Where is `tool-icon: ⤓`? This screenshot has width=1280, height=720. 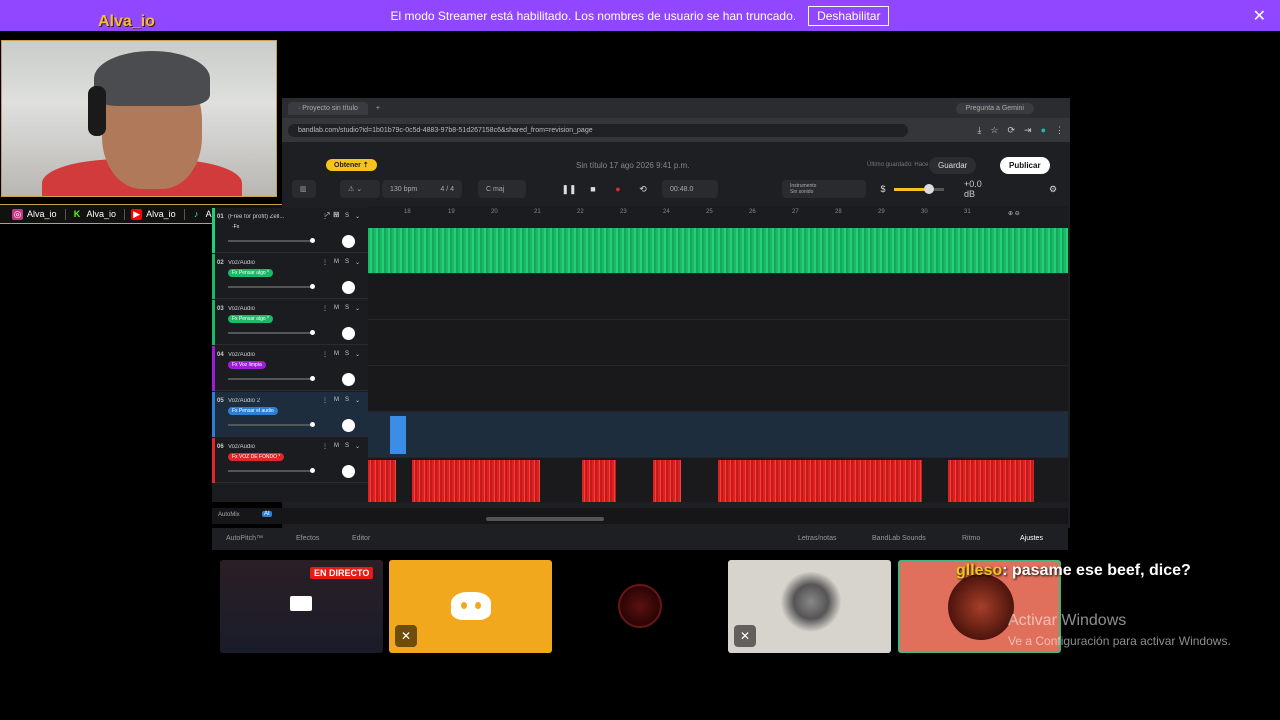
tool-icon: ⤓ is located at coordinates (979, 130).